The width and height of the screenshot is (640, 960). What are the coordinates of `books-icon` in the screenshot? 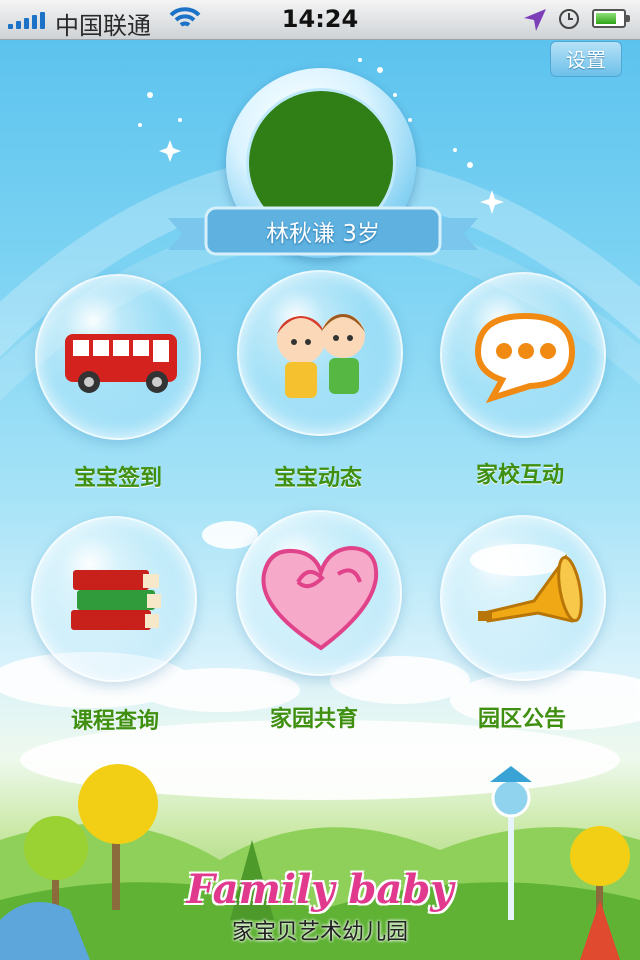 It's located at (116, 600).